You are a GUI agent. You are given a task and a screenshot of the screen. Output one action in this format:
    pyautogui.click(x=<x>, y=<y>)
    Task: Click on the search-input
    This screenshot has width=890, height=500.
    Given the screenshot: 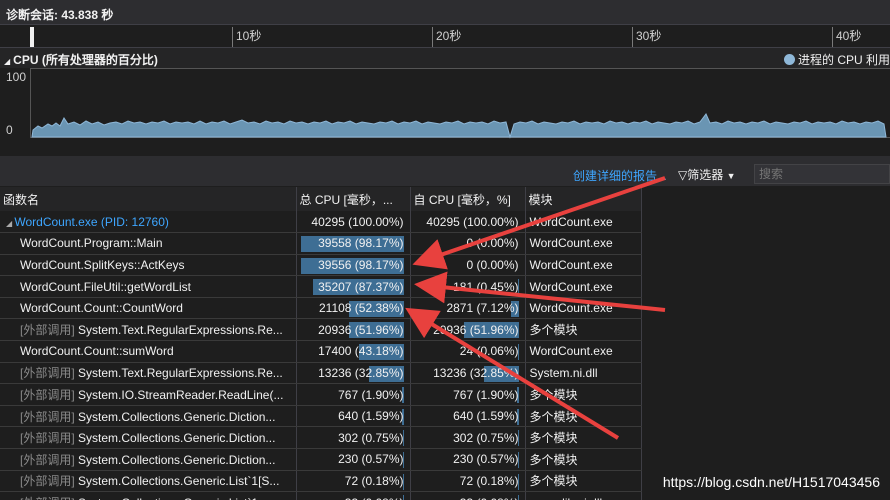 What is the action you would take?
    pyautogui.click(x=822, y=174)
    